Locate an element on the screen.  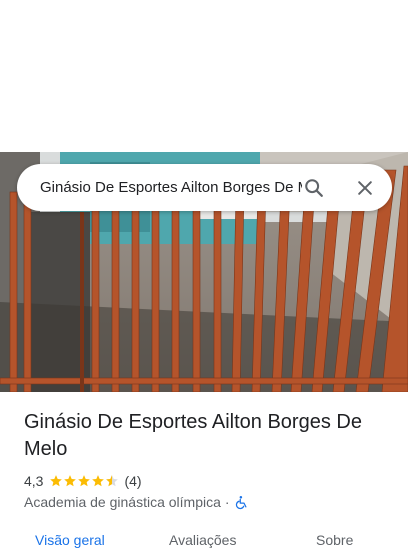
star-half-icon is located at coordinates (112, 481).